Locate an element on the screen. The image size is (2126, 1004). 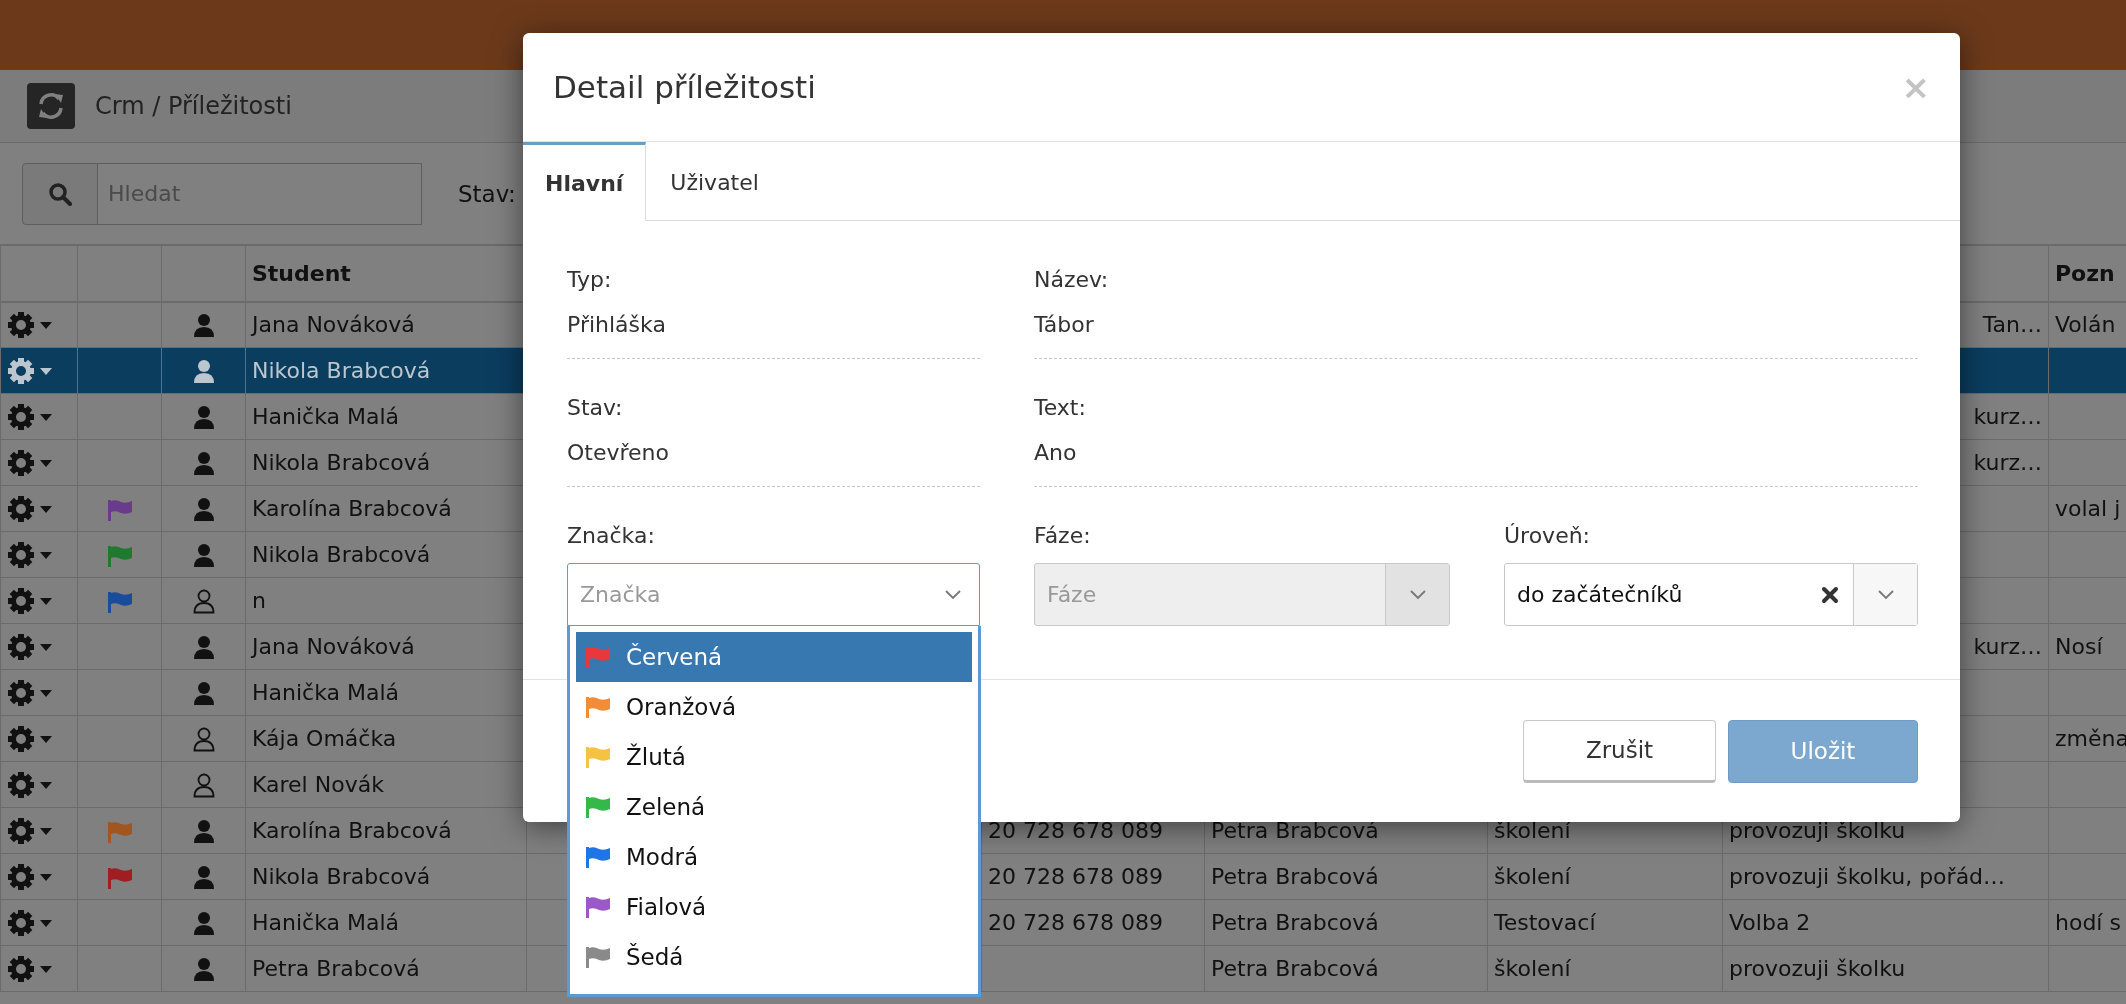
field-label: Značka: is located at coordinates (611, 536).